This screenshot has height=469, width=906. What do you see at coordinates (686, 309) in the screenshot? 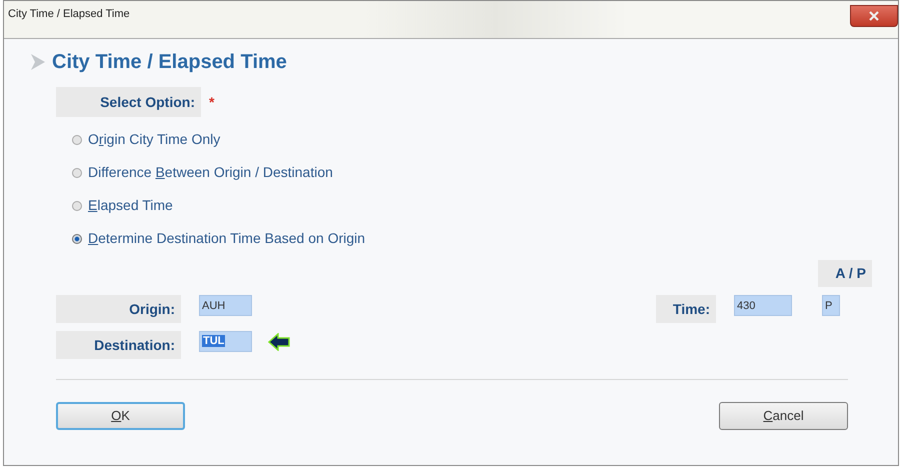
I see `field-label: Time:` at bounding box center [686, 309].